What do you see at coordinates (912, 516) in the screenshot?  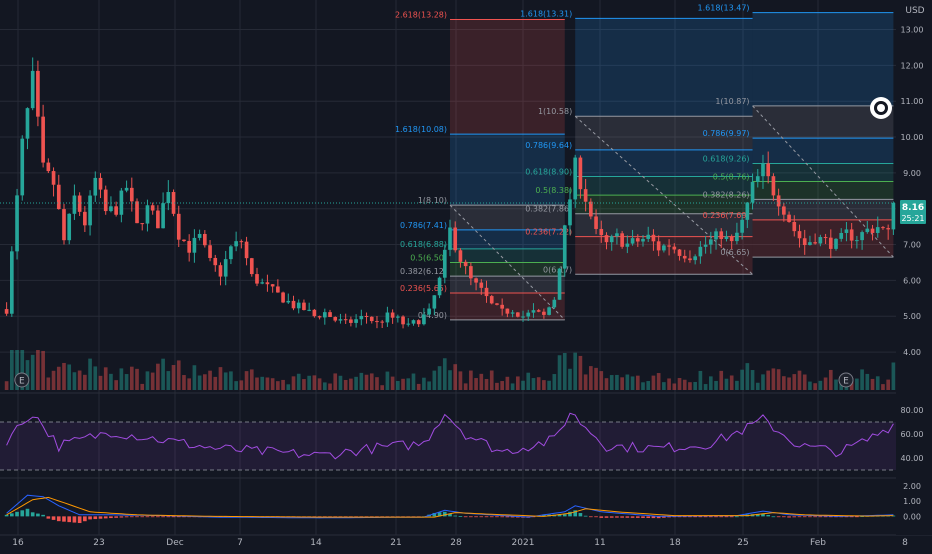 I see `macd-axis-label: 0.00` at bounding box center [912, 516].